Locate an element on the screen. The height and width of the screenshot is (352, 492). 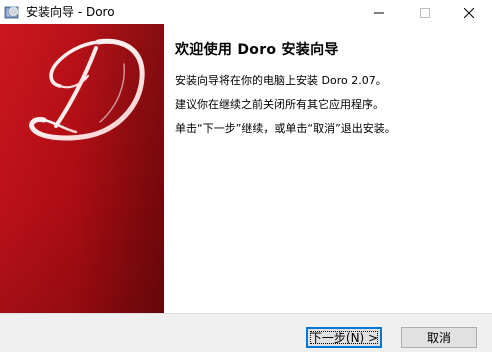
title-bar: 安装向导 - Doro is located at coordinates (246, 12).